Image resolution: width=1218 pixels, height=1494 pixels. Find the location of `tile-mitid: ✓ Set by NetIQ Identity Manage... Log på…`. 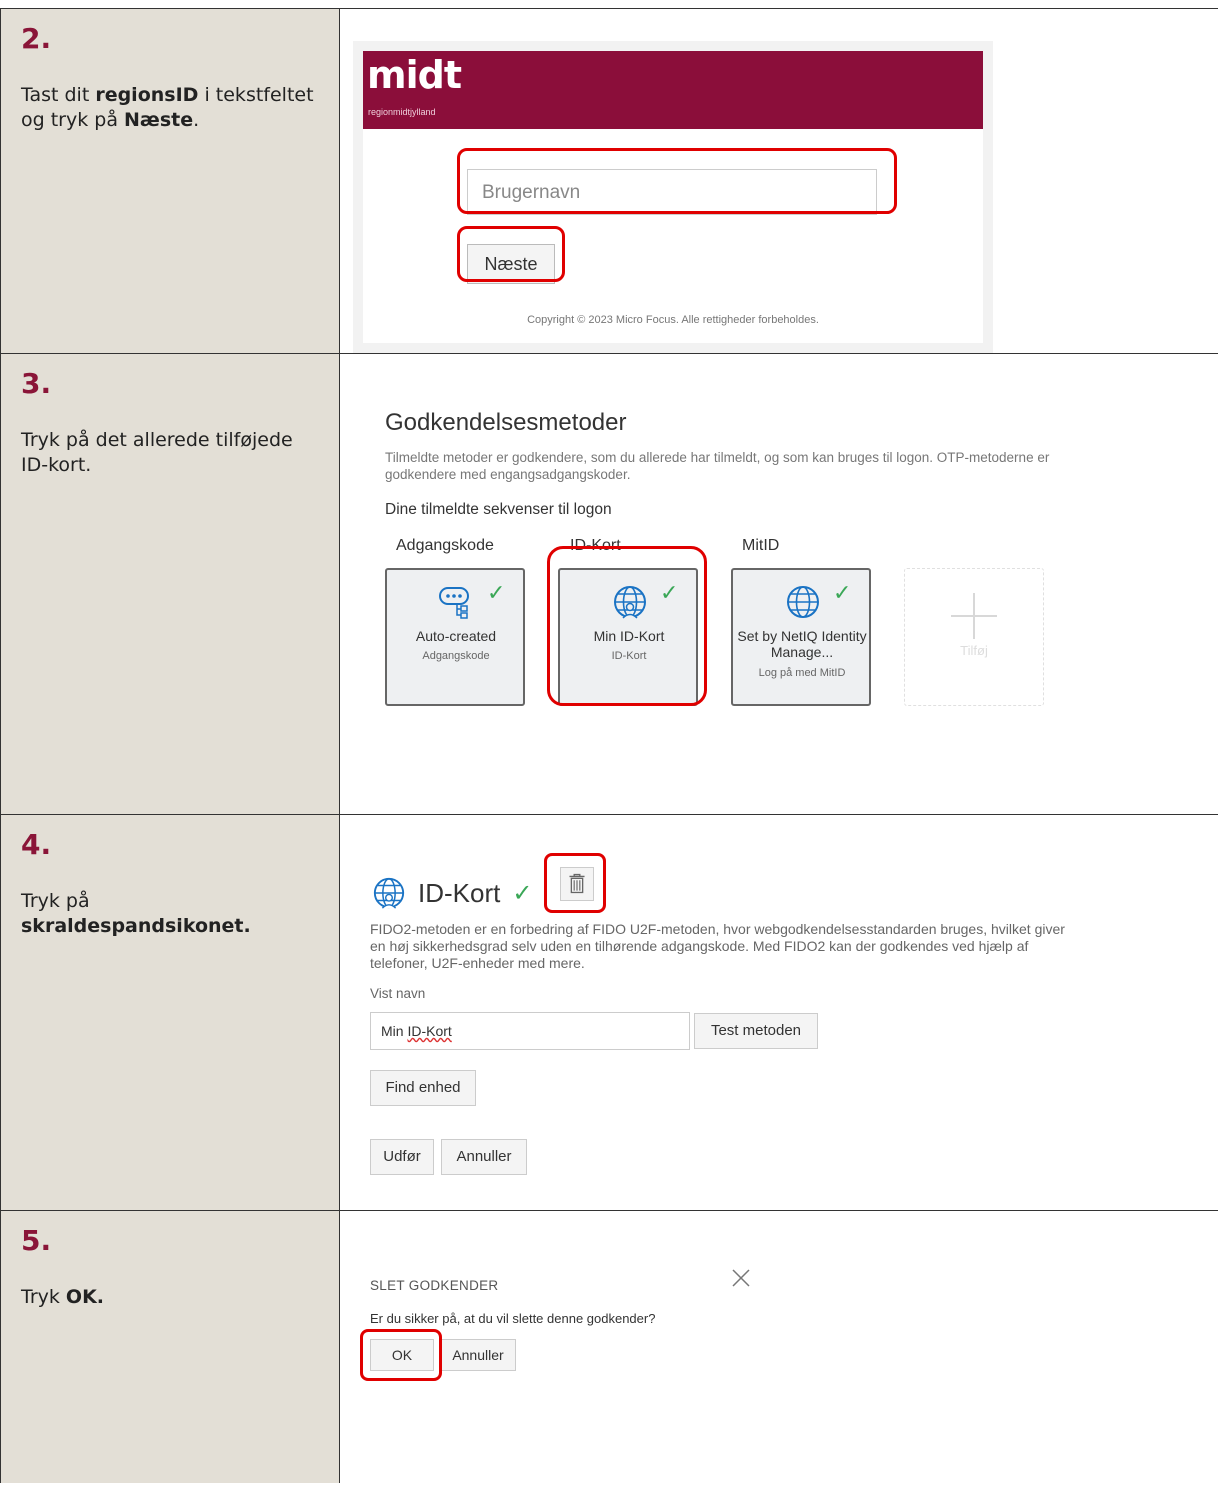

tile-mitid: ✓ Set by NetIQ Identity Manage... Log på… is located at coordinates (801, 637).